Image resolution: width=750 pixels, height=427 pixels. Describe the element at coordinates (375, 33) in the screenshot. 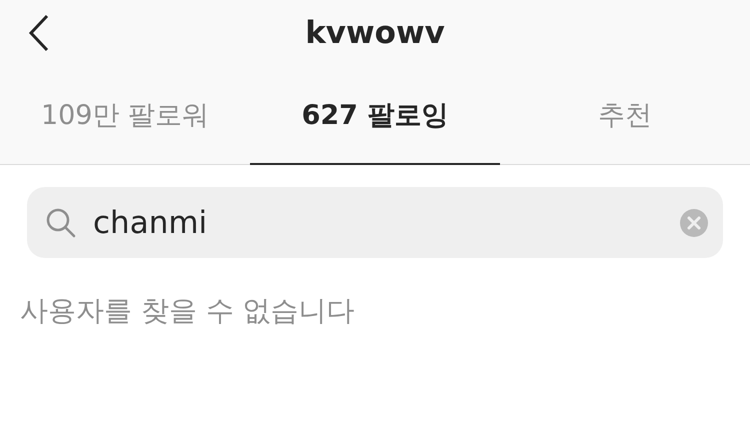

I see `username-title: kvwowv` at that location.